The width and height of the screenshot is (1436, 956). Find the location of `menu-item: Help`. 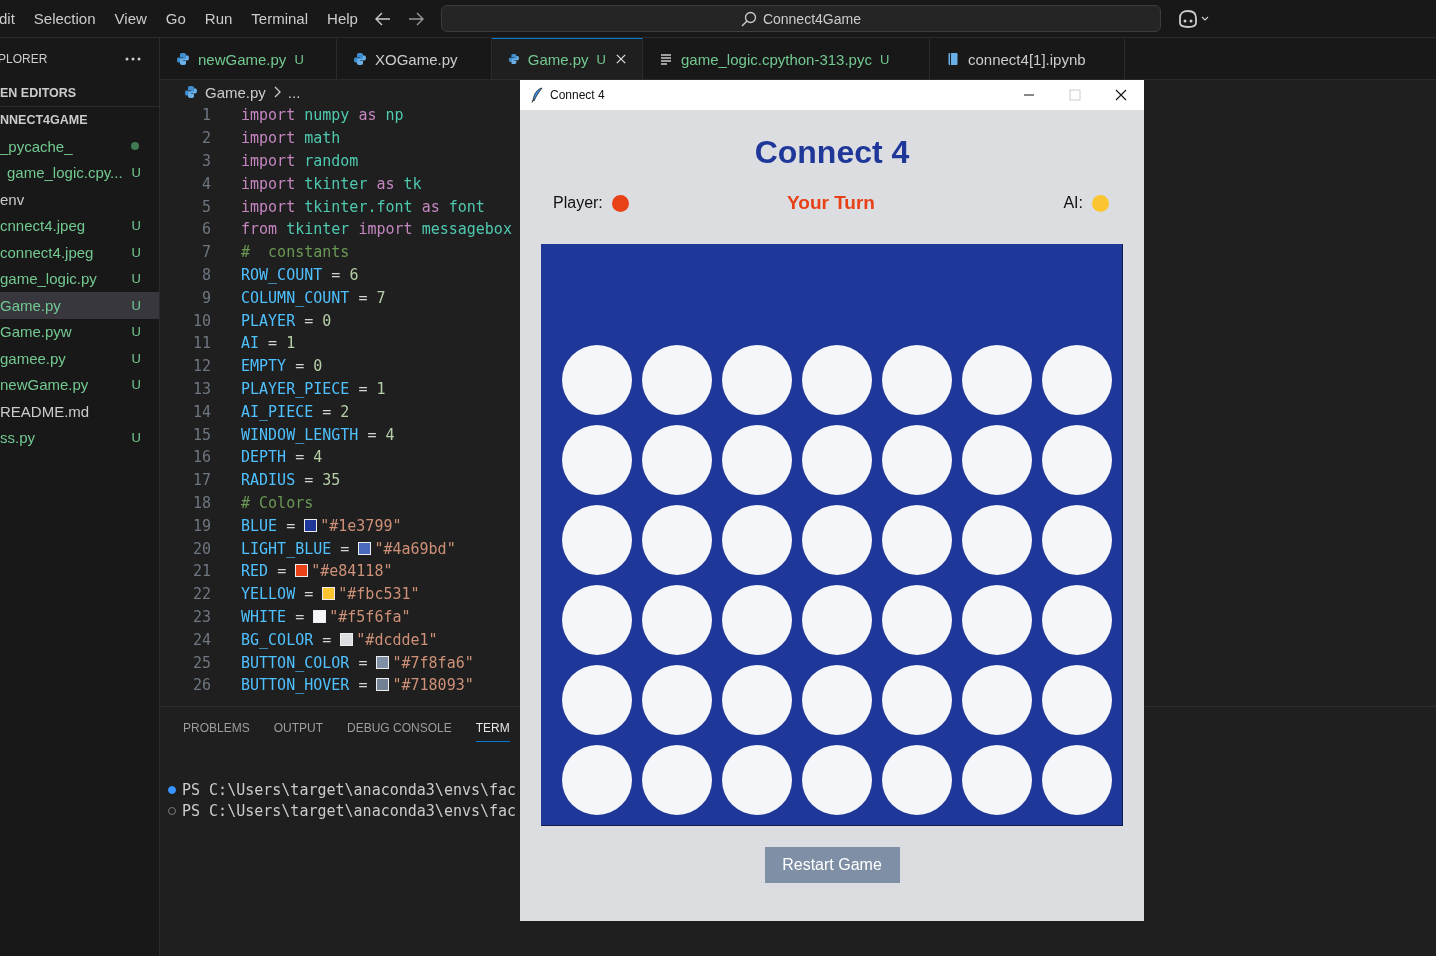

menu-item: Help is located at coordinates (342, 18).